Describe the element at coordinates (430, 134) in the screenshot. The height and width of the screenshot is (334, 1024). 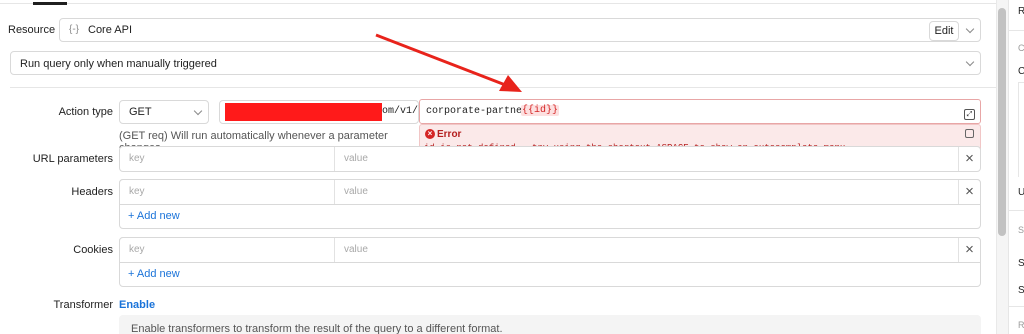
I see `error-icon: ×` at that location.